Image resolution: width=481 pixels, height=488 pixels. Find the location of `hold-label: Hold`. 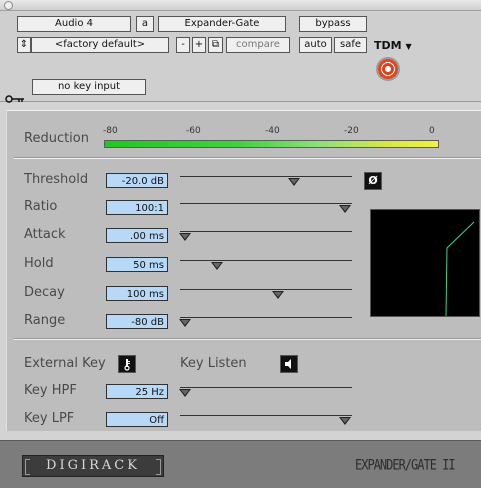

hold-label: Hold is located at coordinates (39, 263).